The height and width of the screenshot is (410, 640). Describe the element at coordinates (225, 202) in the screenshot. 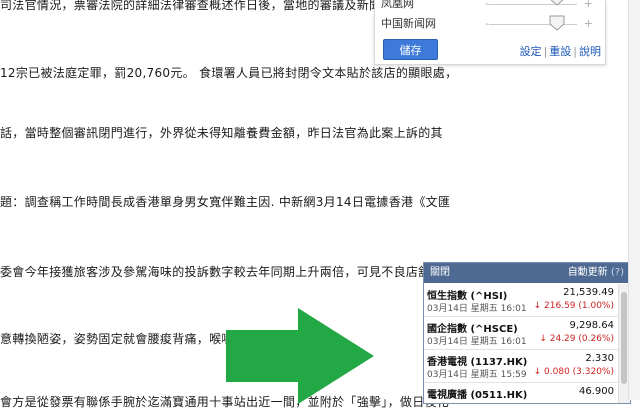

I see `article-line: 題：調查稱工作時間長成香港單身男女寬伴難主因. 中新網3月14日電據香港《文匯` at that location.